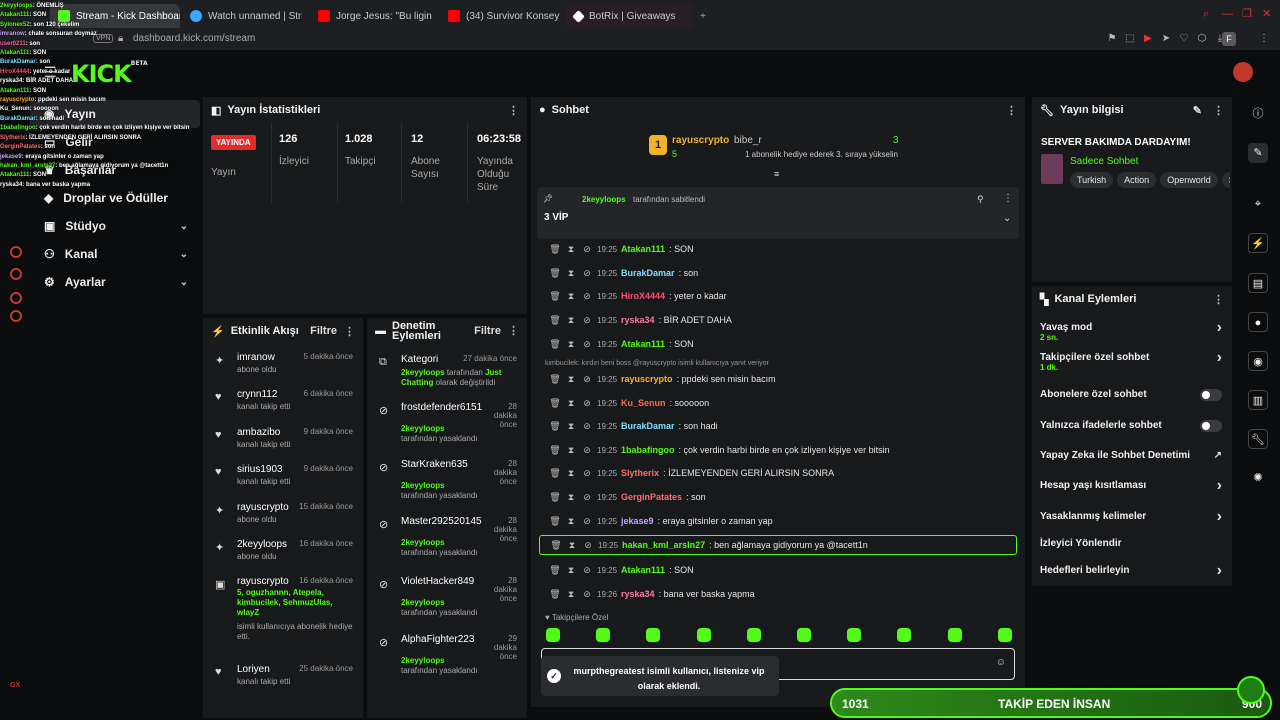 Image resolution: width=1280 pixels, height=720 pixels. What do you see at coordinates (501, 16) in the screenshot?
I see `tab-survivor: (34) Survivor Konsey Mü` at bounding box center [501, 16].